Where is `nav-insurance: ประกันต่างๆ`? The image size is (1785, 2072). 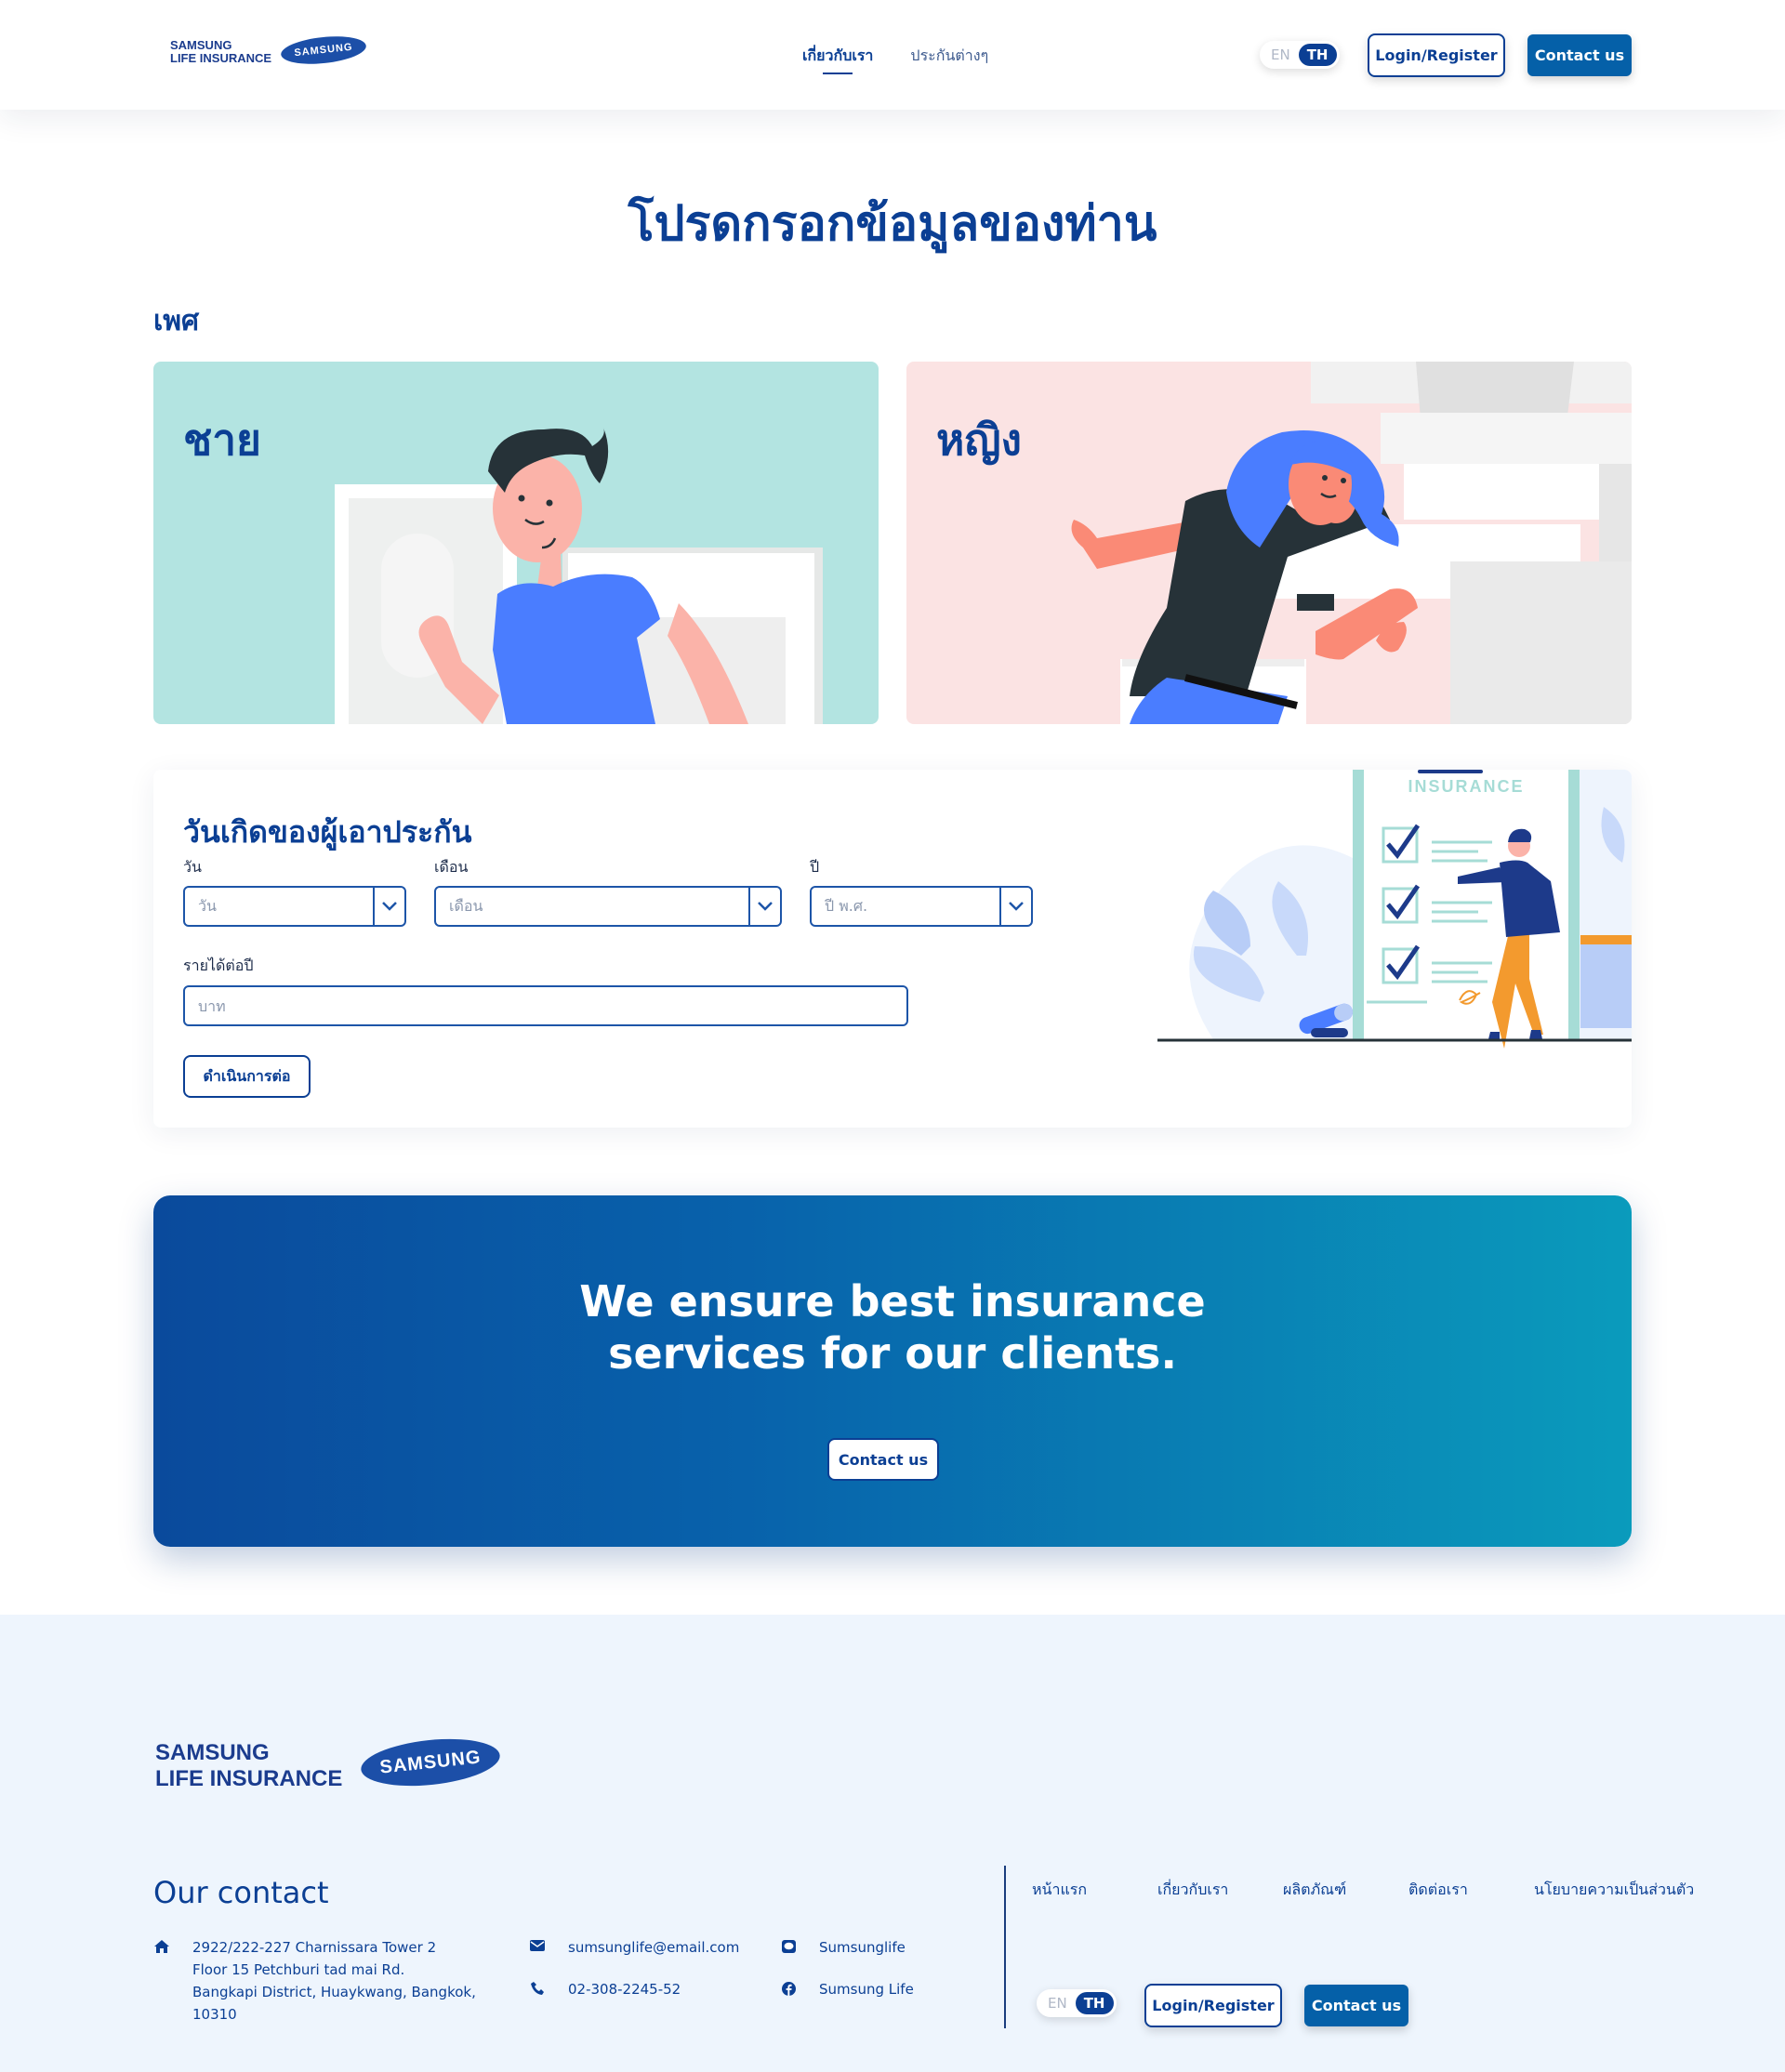 nav-insurance: ประกันต่างๆ is located at coordinates (949, 57).